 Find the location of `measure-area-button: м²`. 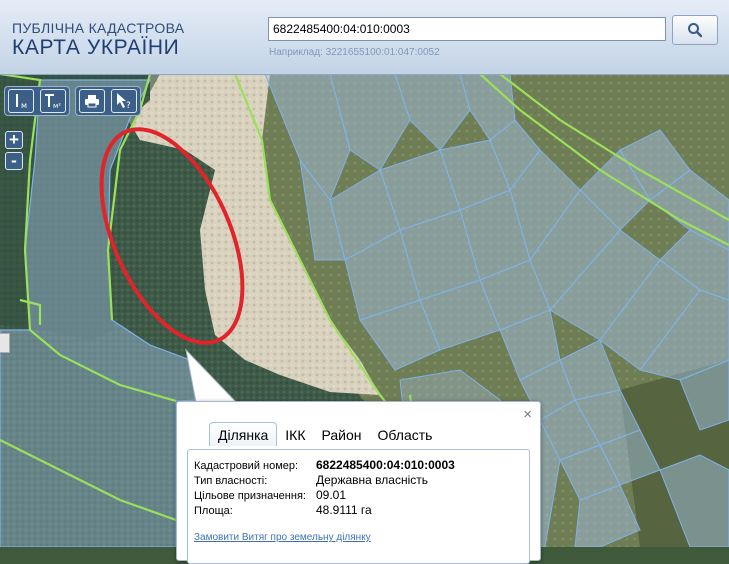

measure-area-button: м² is located at coordinates (53, 101).